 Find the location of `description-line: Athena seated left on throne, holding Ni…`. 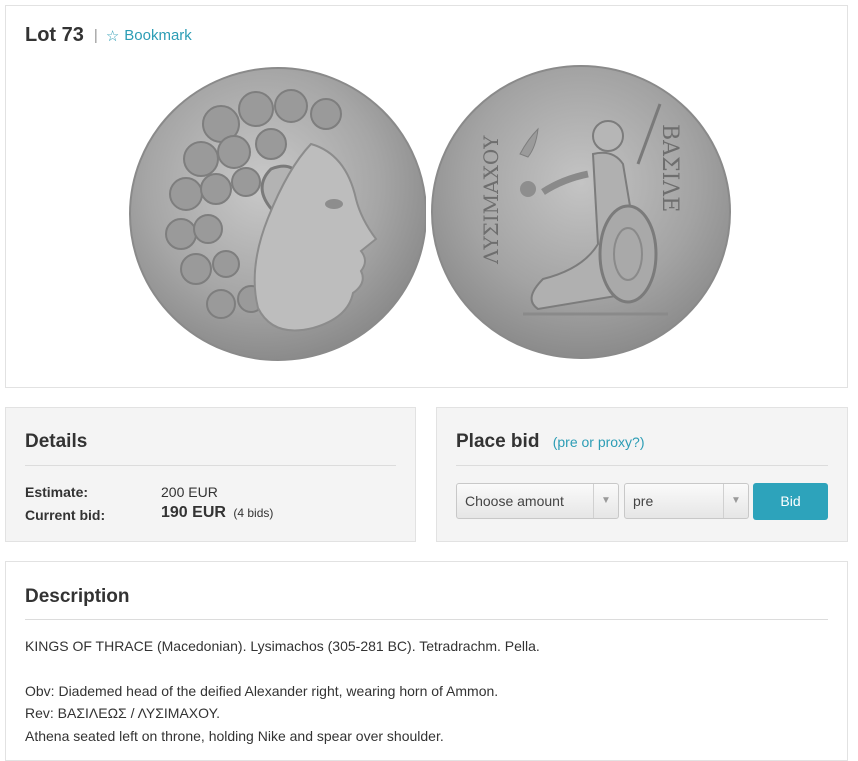

description-line: Athena seated left on throne, holding Ni… is located at coordinates (234, 736).